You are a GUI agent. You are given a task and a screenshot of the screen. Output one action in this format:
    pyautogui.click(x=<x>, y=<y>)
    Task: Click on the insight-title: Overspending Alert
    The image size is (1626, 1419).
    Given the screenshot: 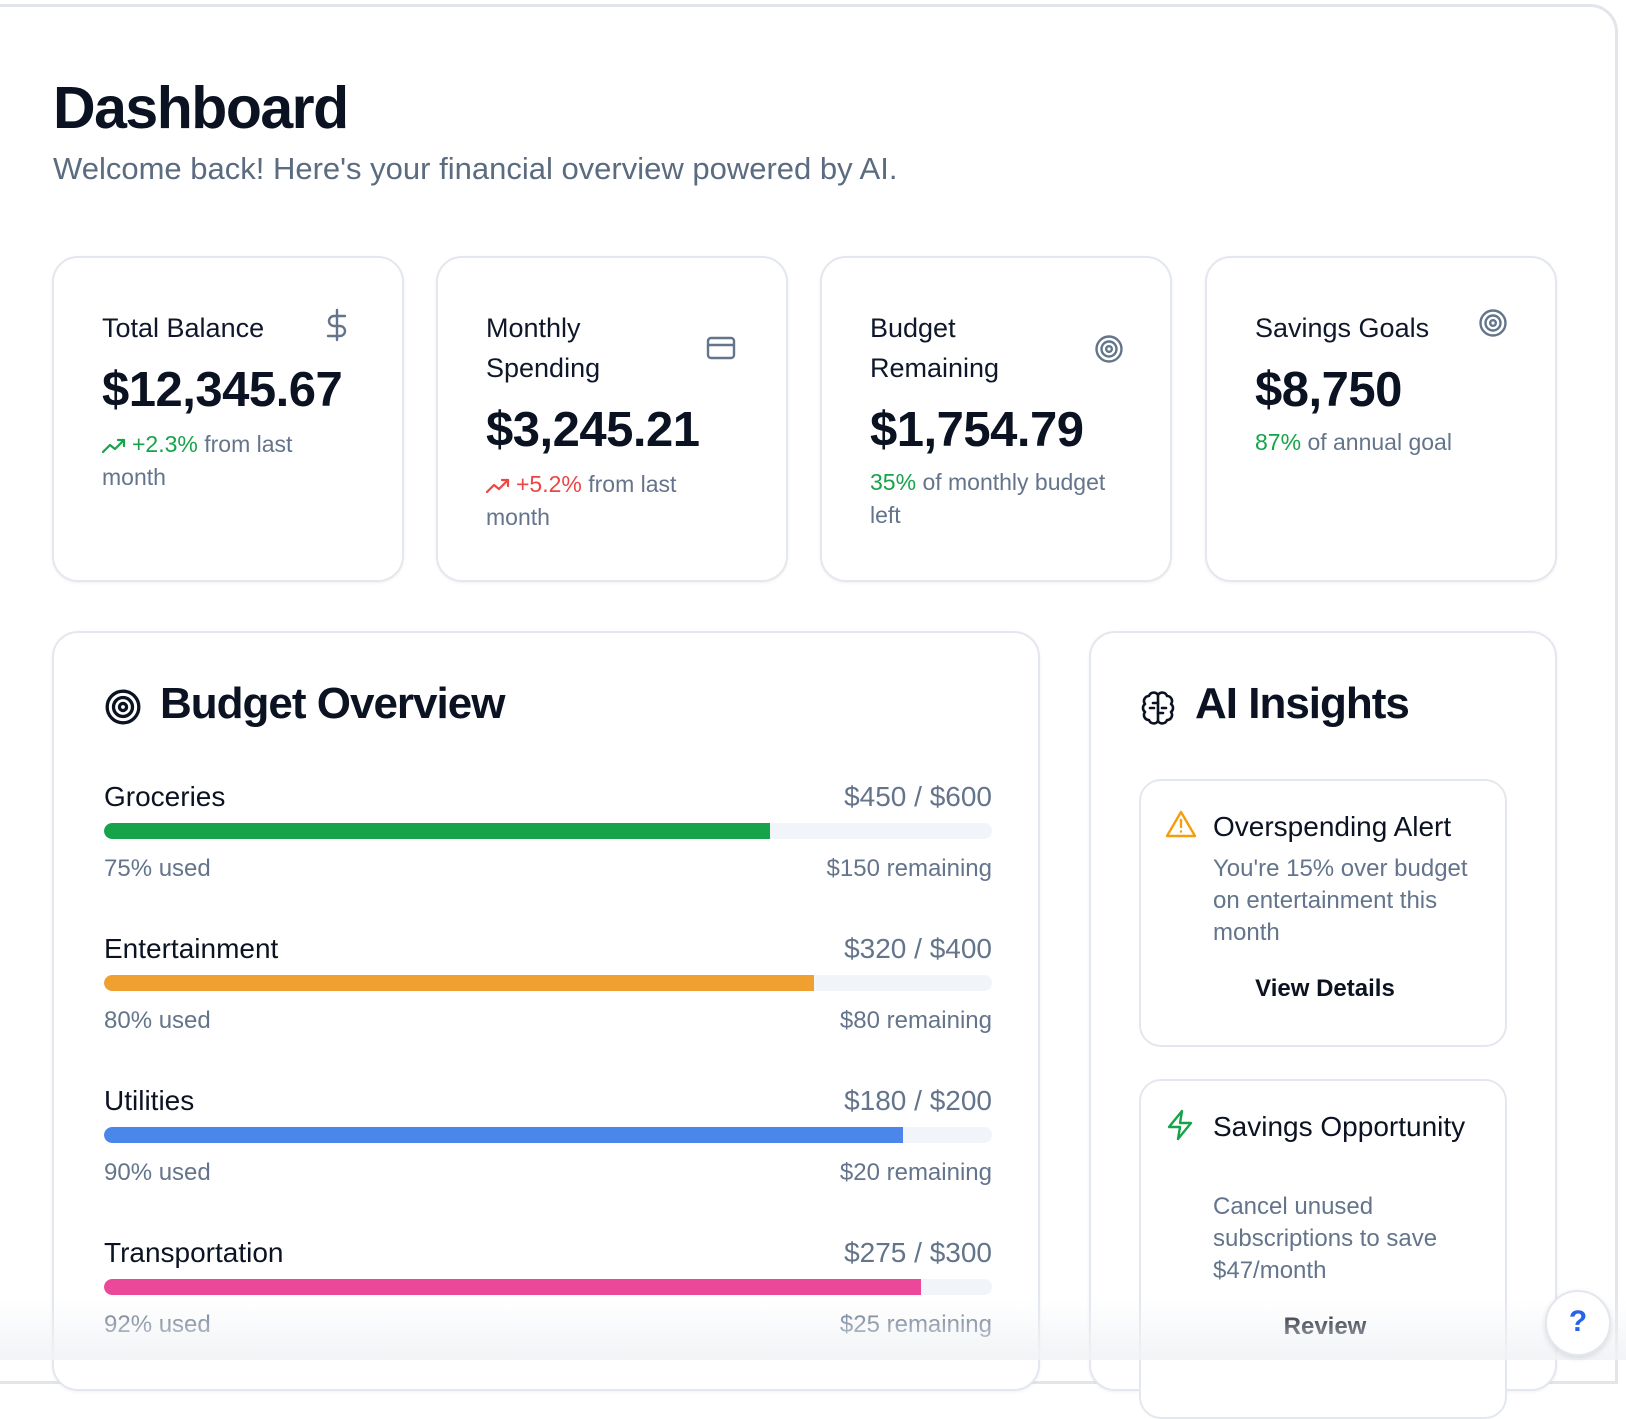 What is the action you would take?
    pyautogui.click(x=1332, y=826)
    